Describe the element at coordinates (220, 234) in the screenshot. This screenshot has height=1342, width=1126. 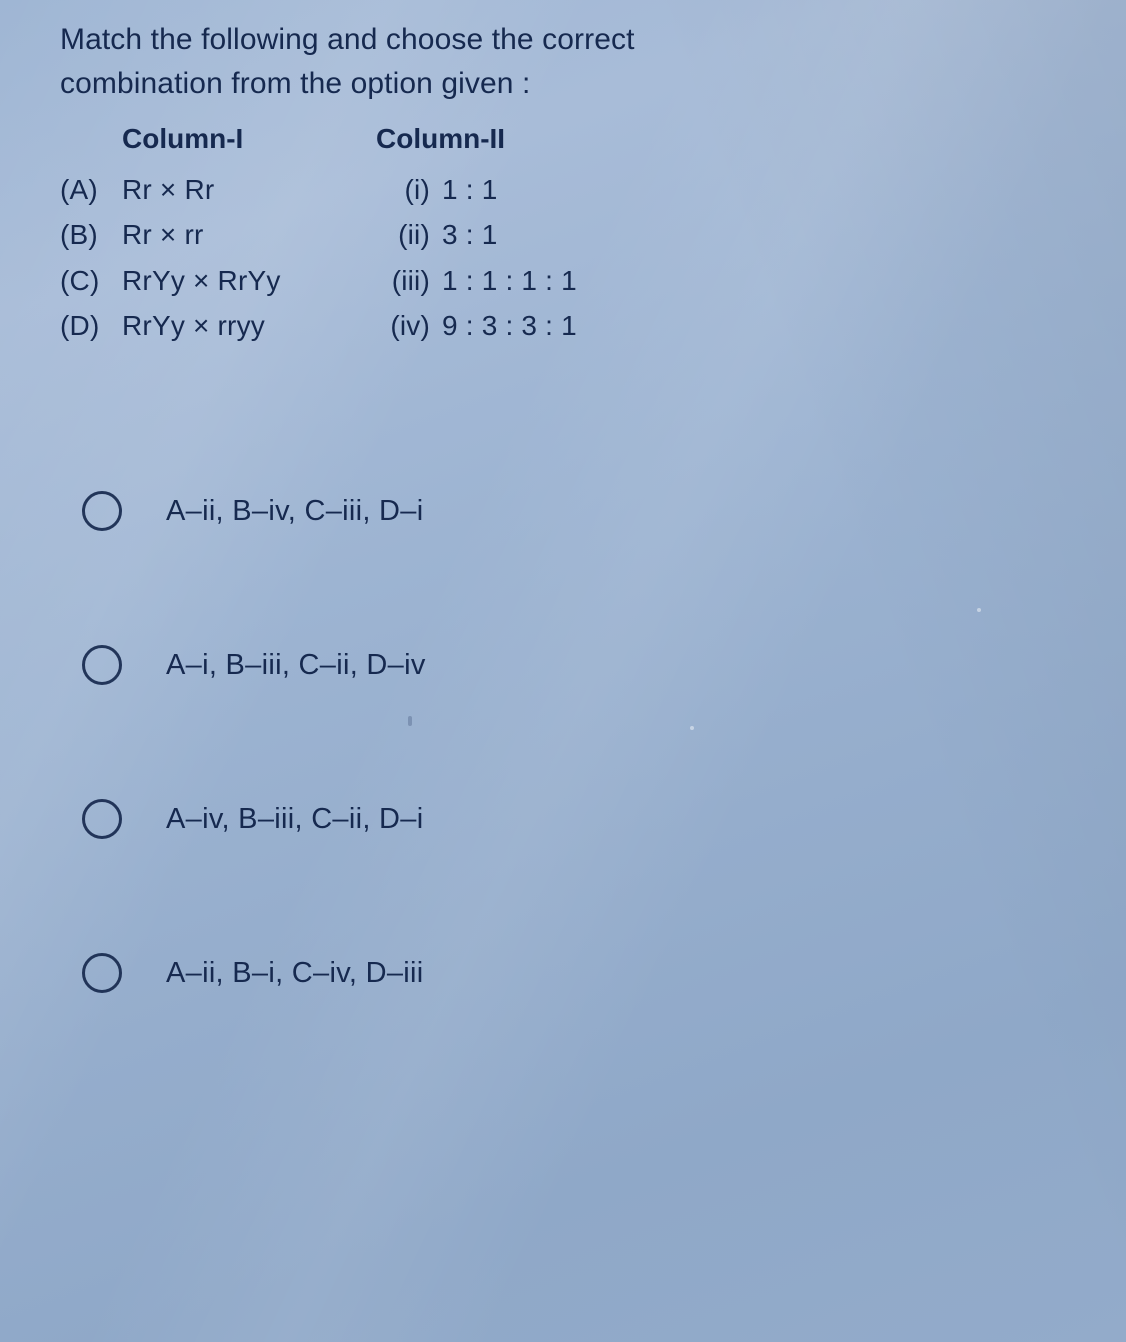
I see `table-row-left: (B) Rr × rr` at that location.